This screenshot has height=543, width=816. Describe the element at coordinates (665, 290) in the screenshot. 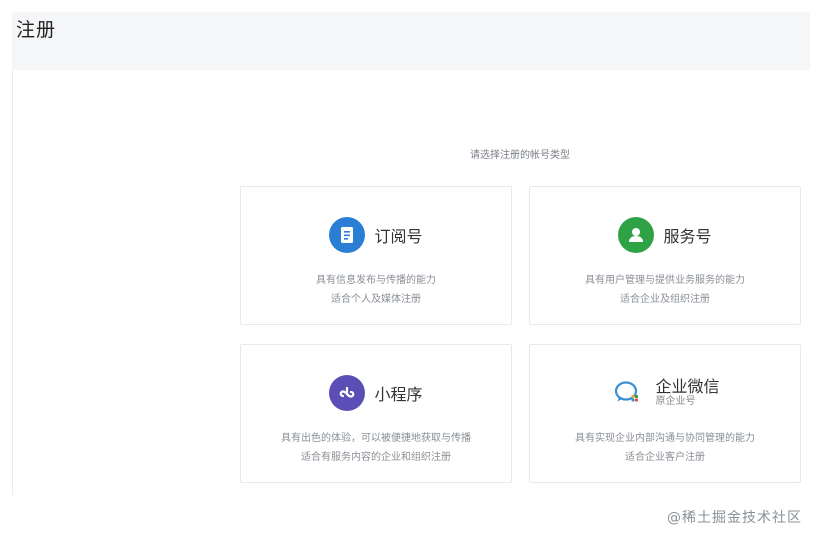

I see `card-description: 具有用户管理与提供业务服务的能力 适合企业及组织注册` at that location.